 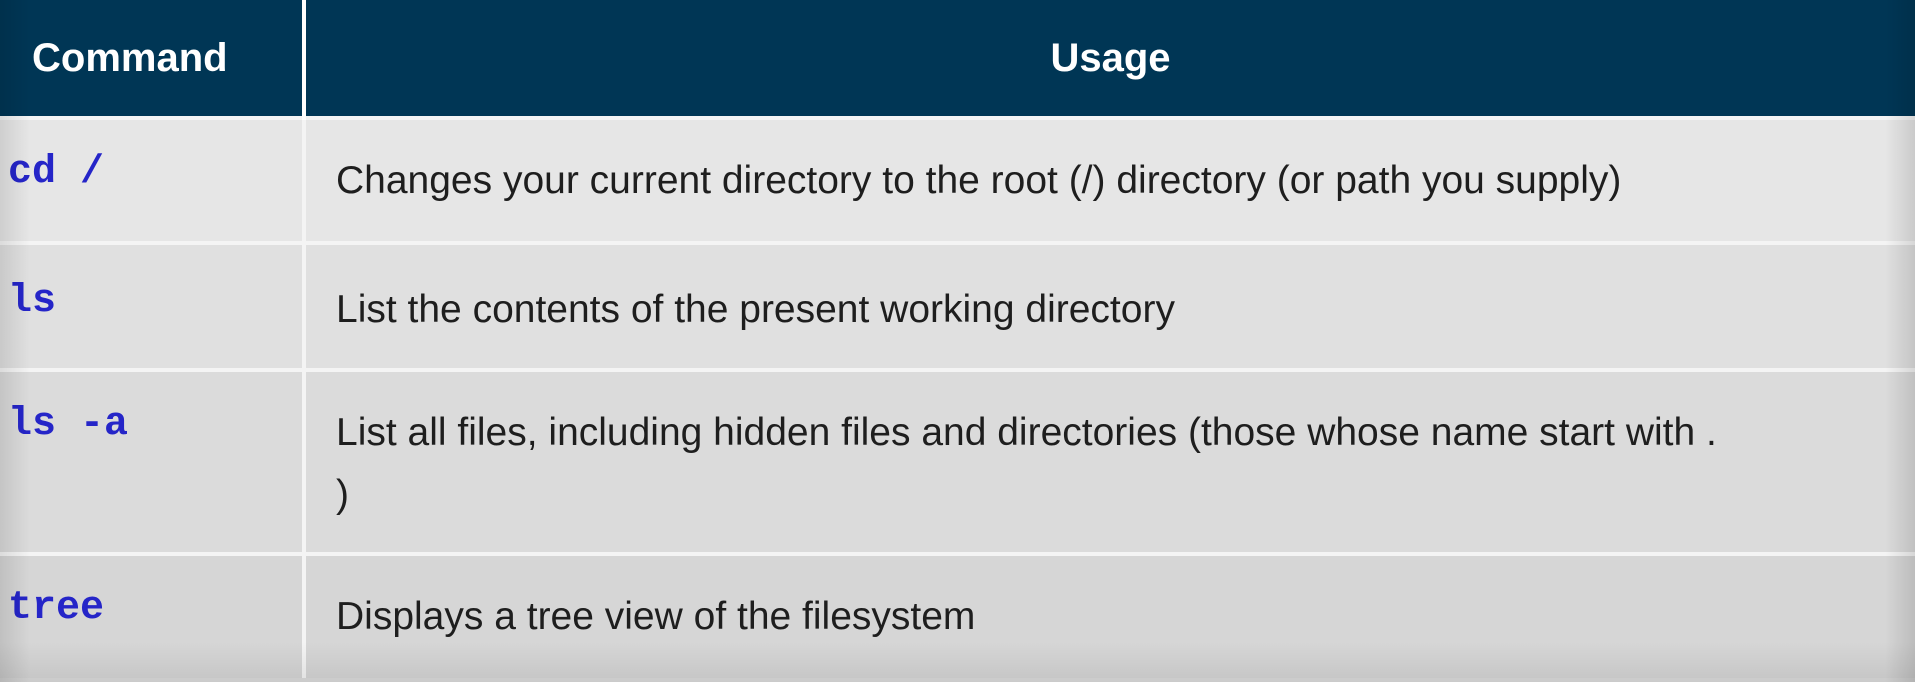 I want to click on header-usage: Usage, so click(x=1109, y=59).